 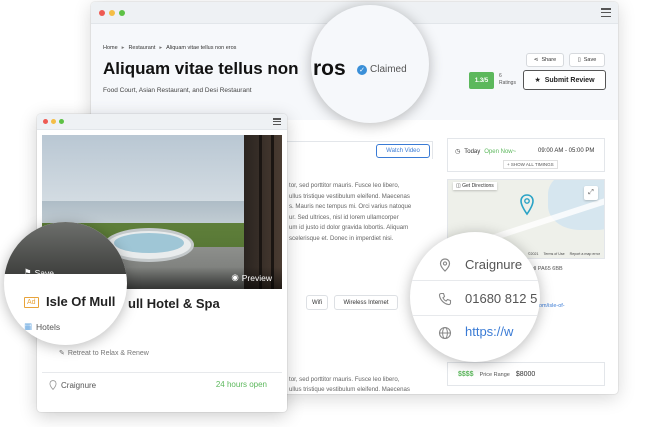 I want to click on title-zoom-fragment: ros, so click(x=329, y=68).